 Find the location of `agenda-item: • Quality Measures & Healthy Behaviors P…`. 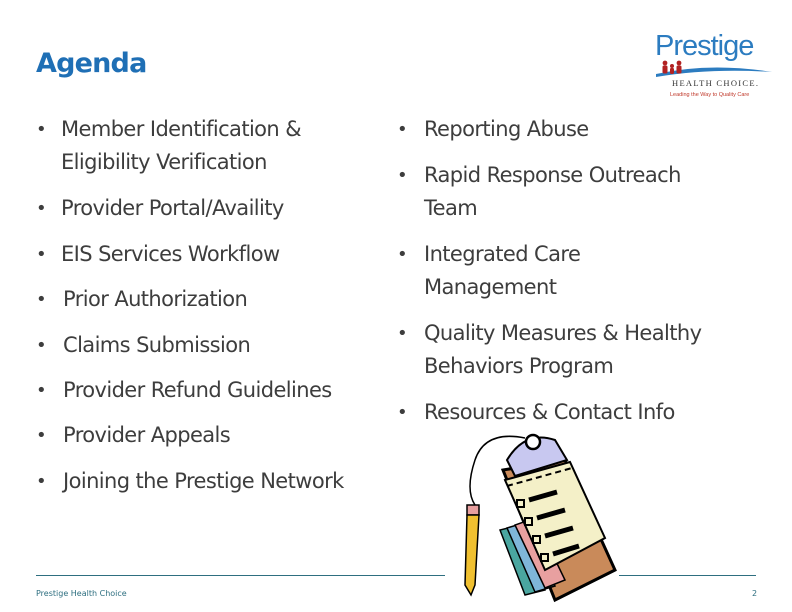

agenda-item: • Quality Measures & Healthy Behaviors P… is located at coordinates (549, 350).